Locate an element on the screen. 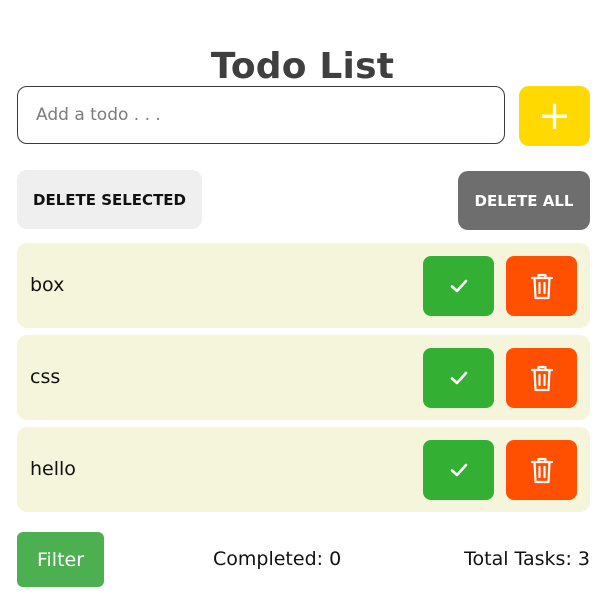  delete-all-button: DELETE ALL is located at coordinates (524, 200).